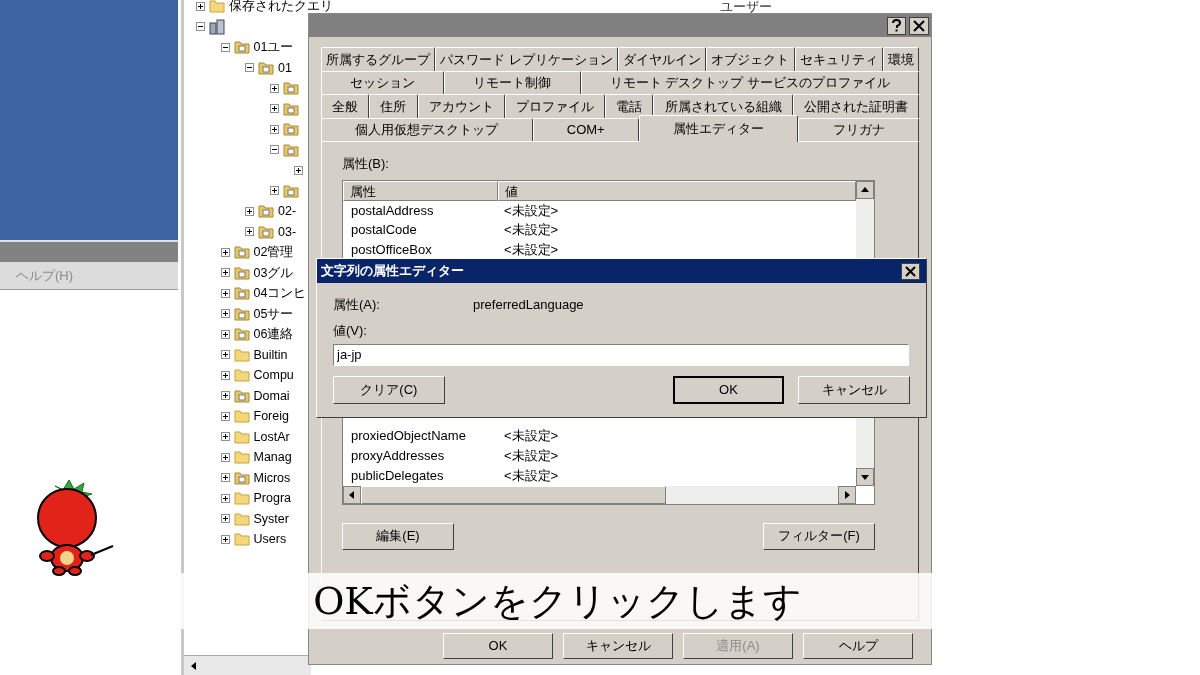 The image size is (1200, 675). What do you see at coordinates (366, 164) in the screenshot?
I see `field-label: 属性(B):` at bounding box center [366, 164].